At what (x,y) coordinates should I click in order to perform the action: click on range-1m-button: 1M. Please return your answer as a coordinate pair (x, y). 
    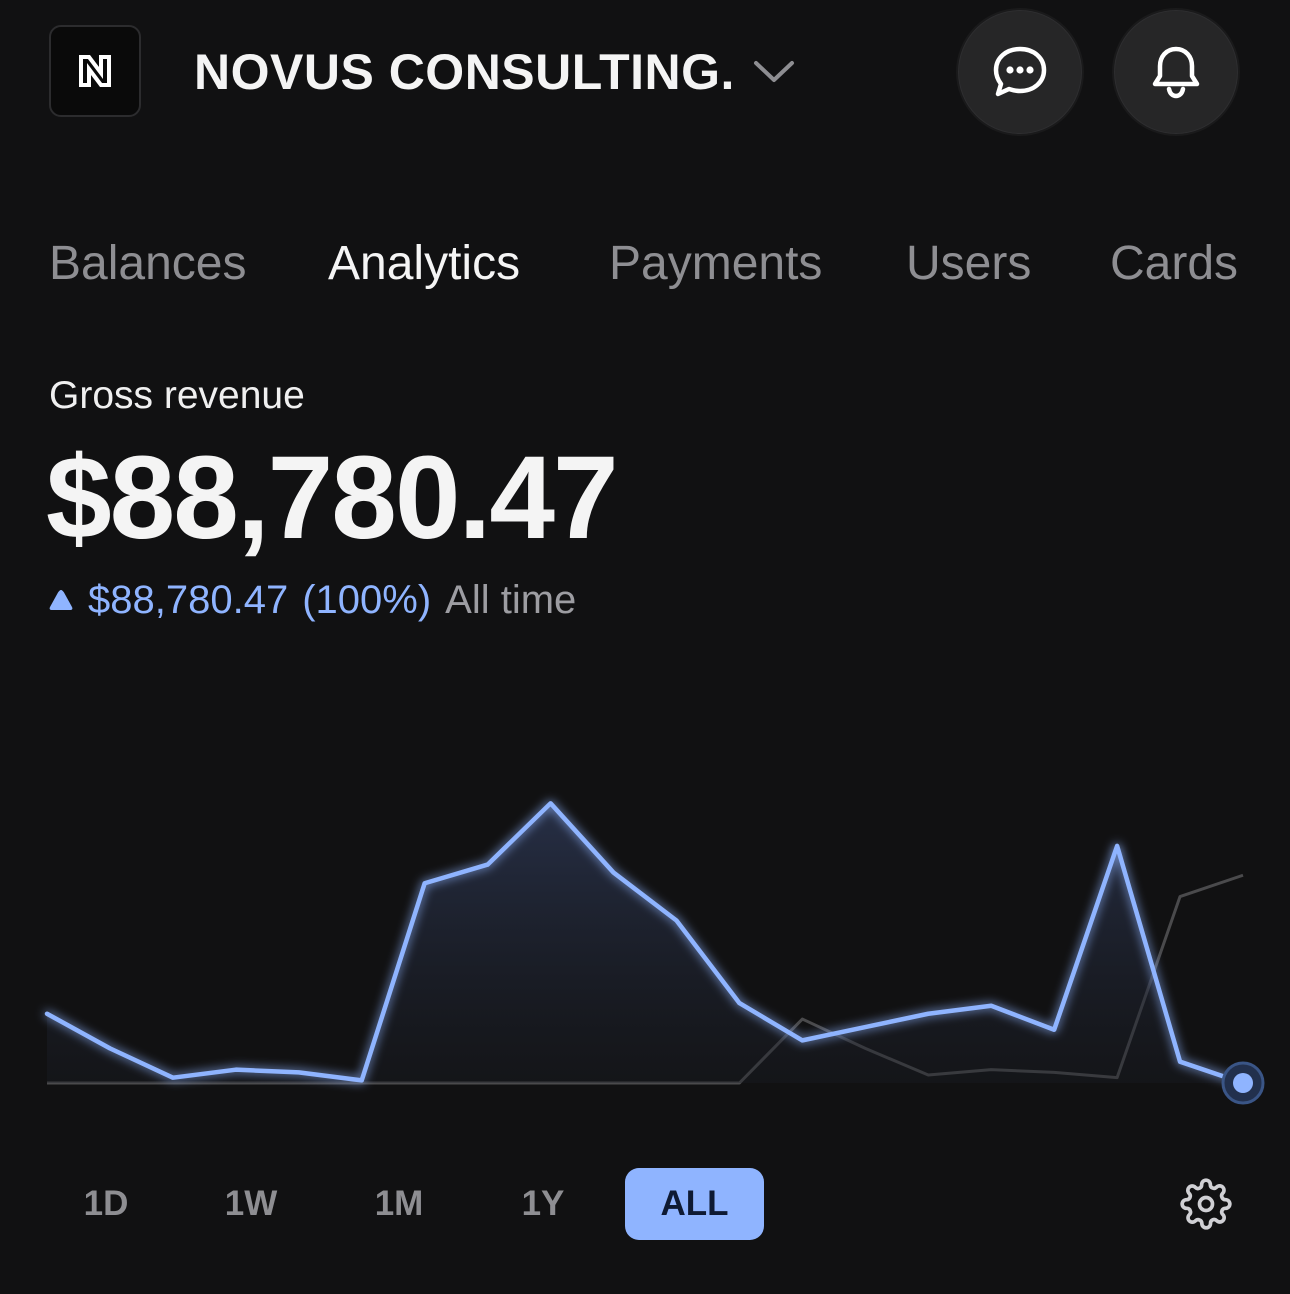
    Looking at the image, I should click on (399, 1204).